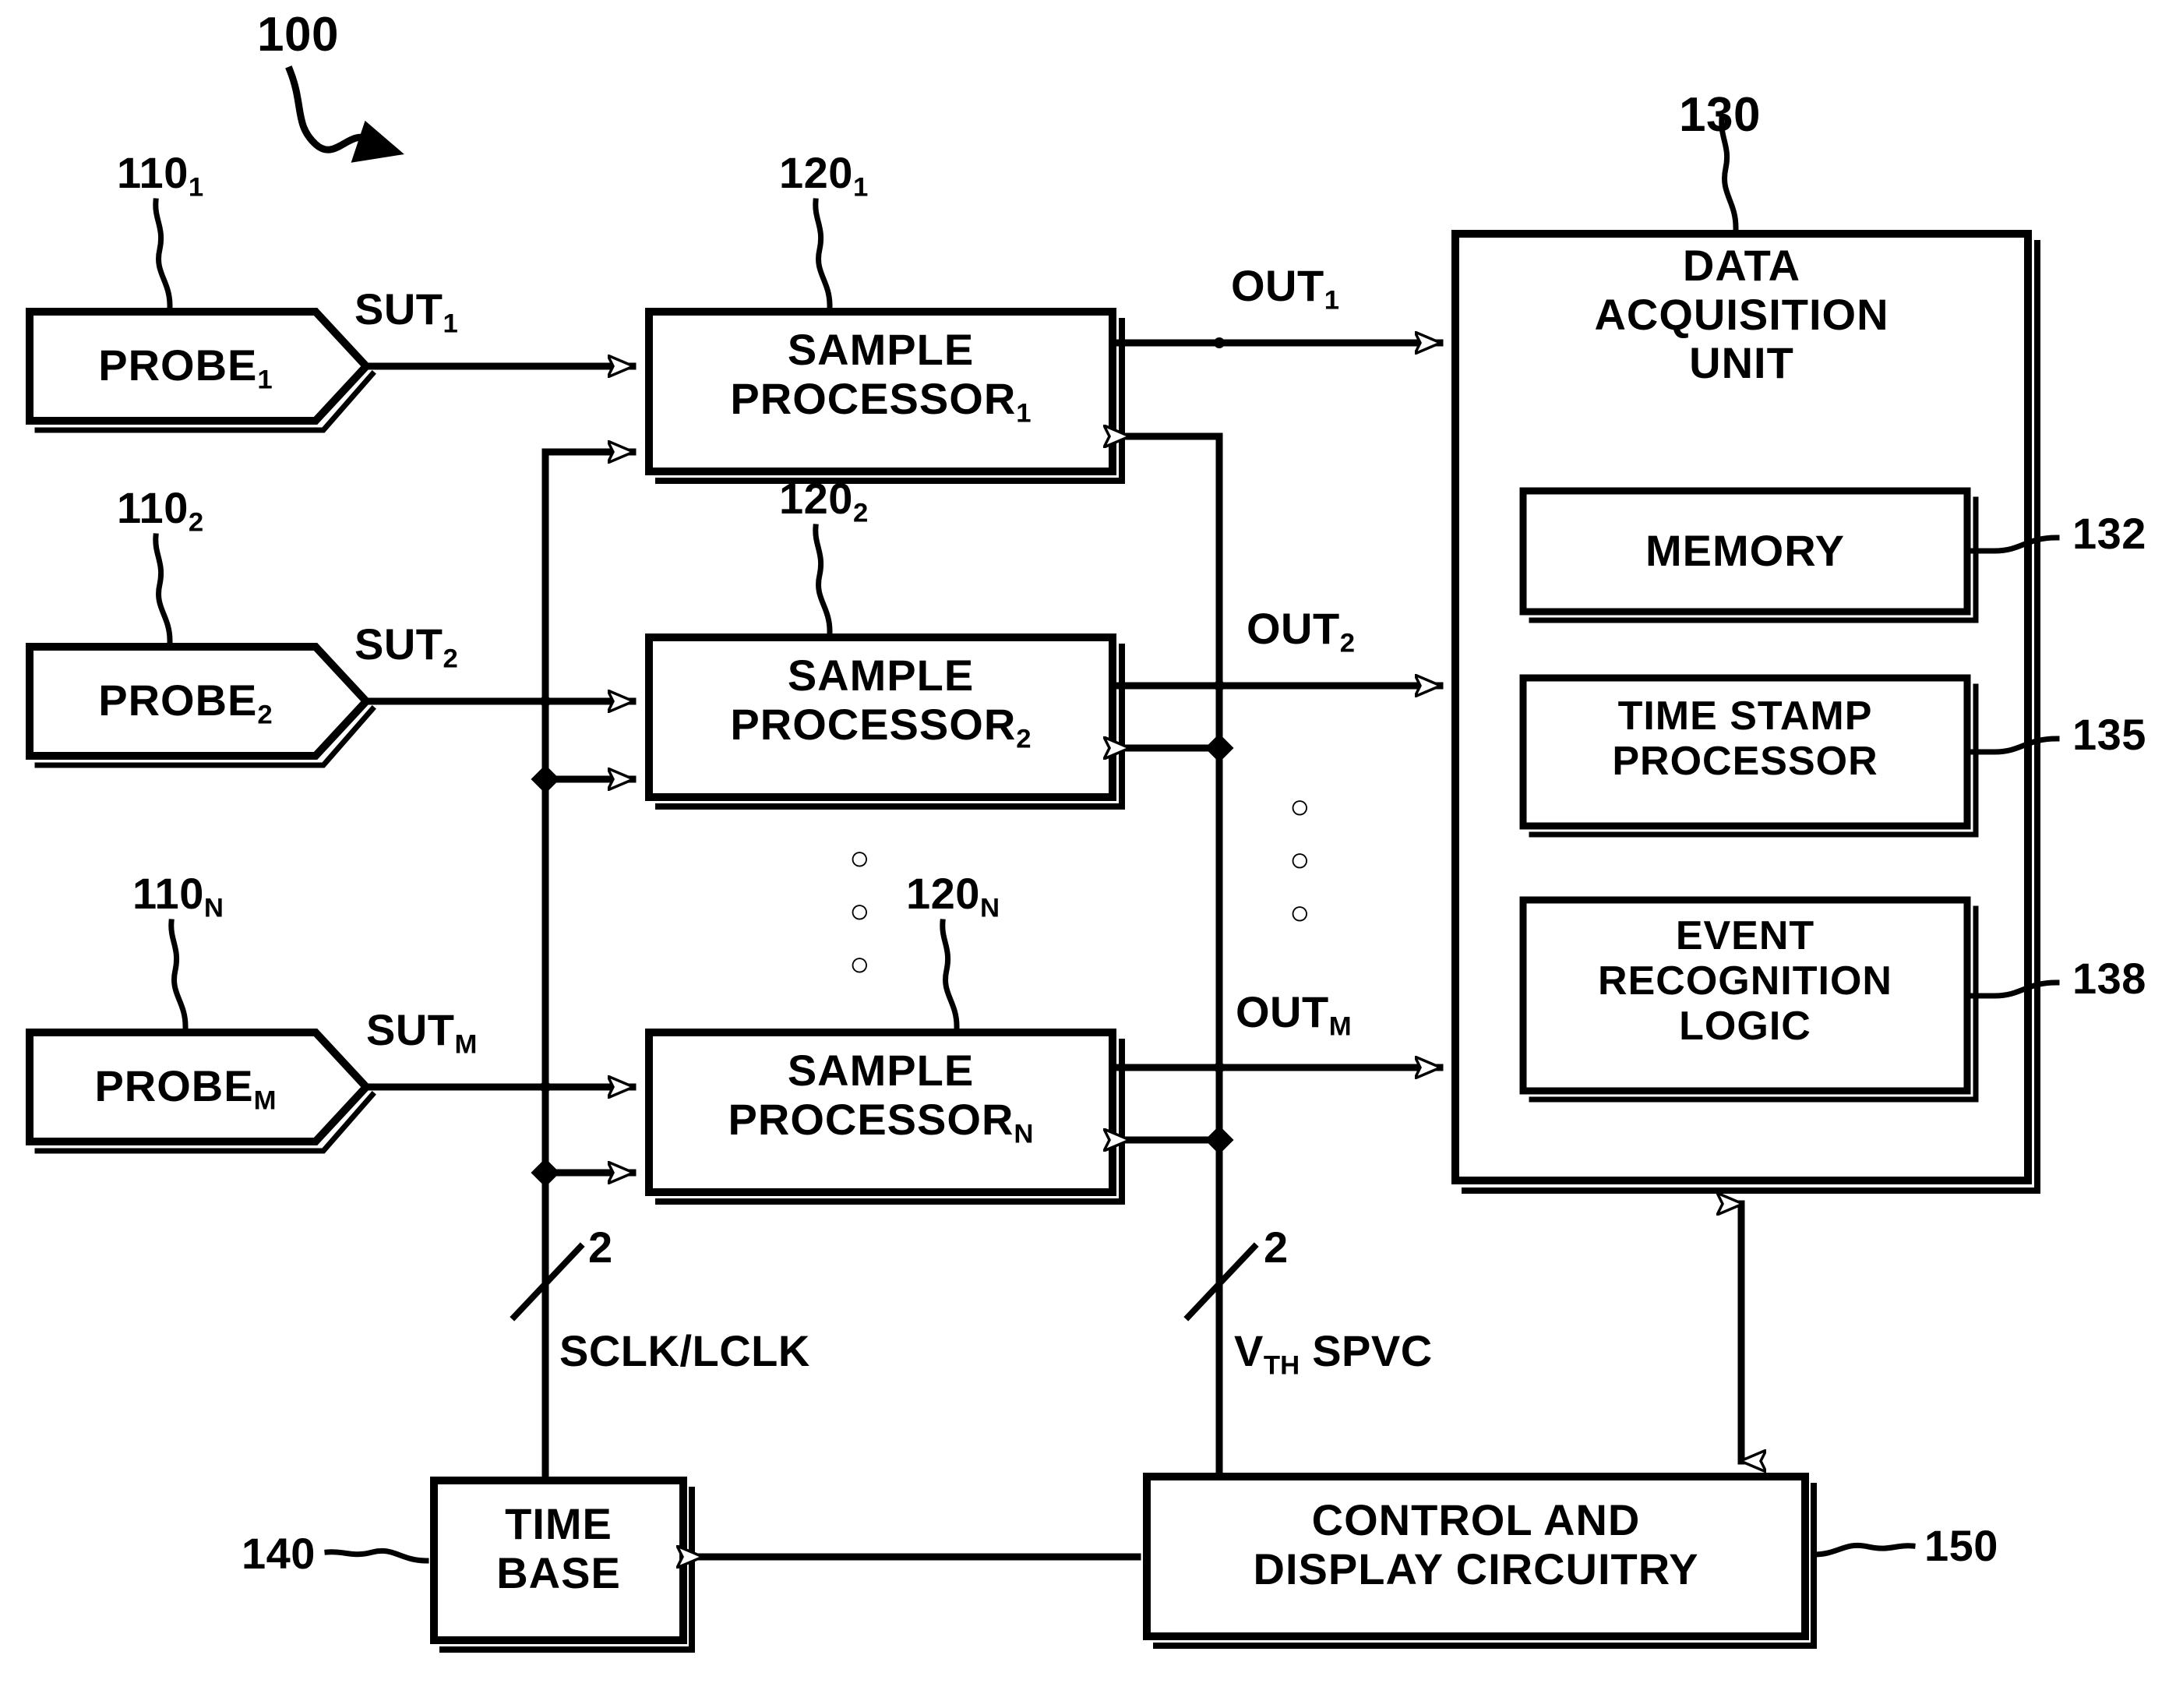  I want to click on signal-sut-1: SUT1, so click(406, 311).